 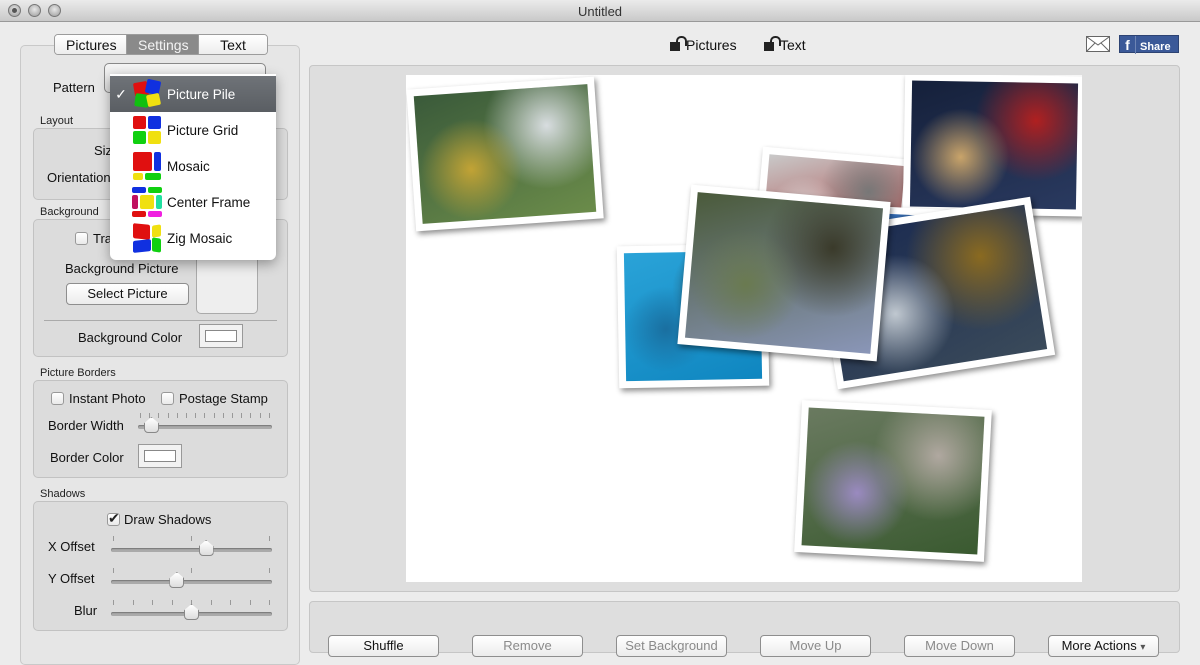 I want to click on background-color-well, so click(x=221, y=336).